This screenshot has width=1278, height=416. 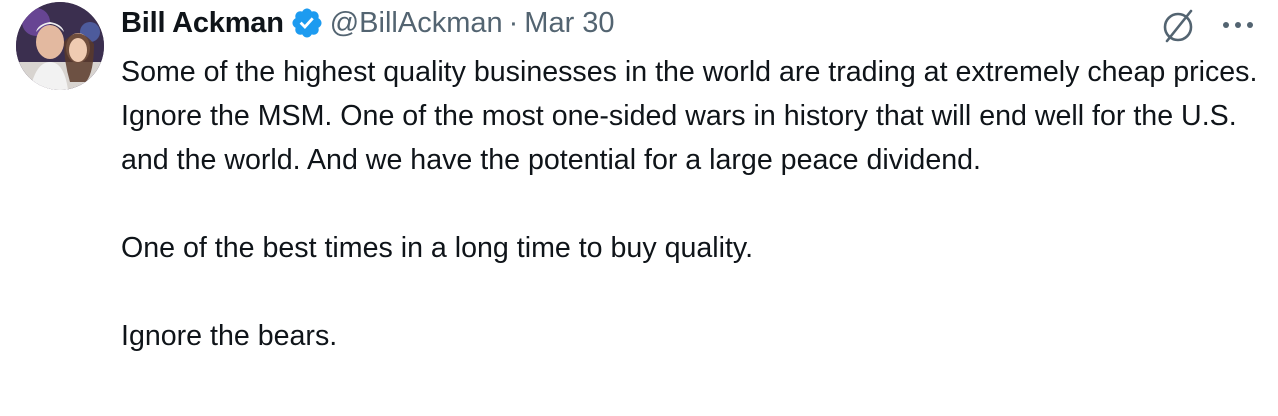 I want to click on tweet-header: Bill Ackman @BillAckman · Mar 30, so click(x=368, y=23).